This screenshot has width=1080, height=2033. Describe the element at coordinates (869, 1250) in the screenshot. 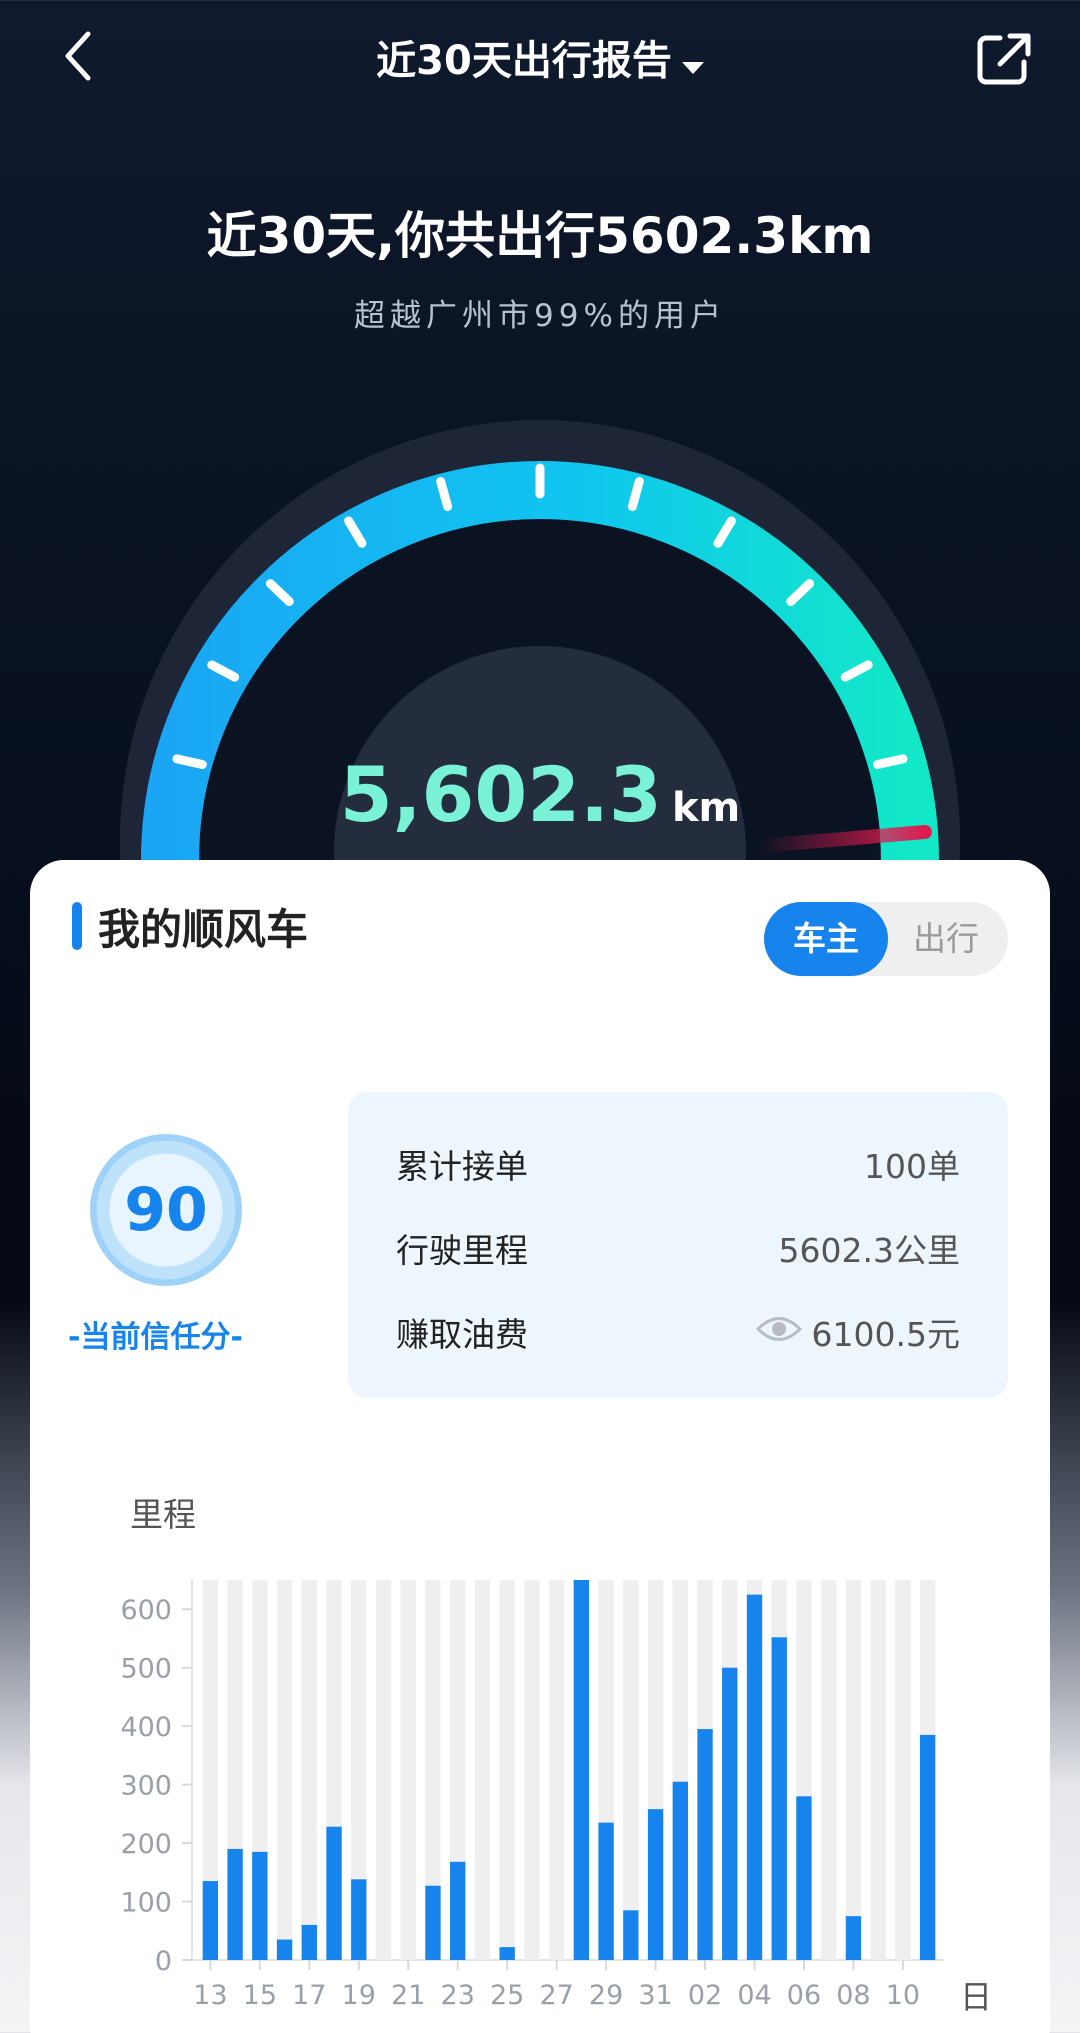

I see `stat-value: 5602.3公里` at that location.